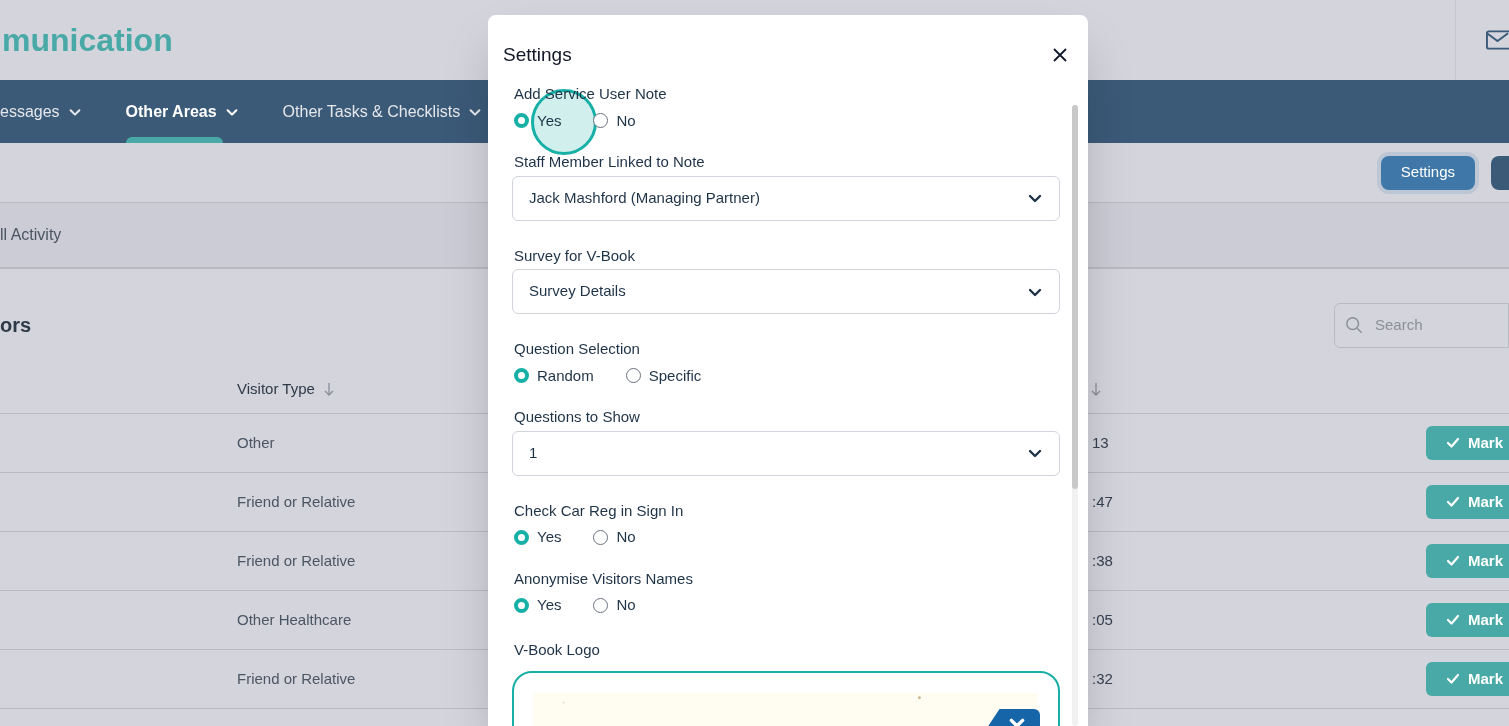  What do you see at coordinates (1100, 442) in the screenshot?
I see `table-cell-text: 13` at bounding box center [1100, 442].